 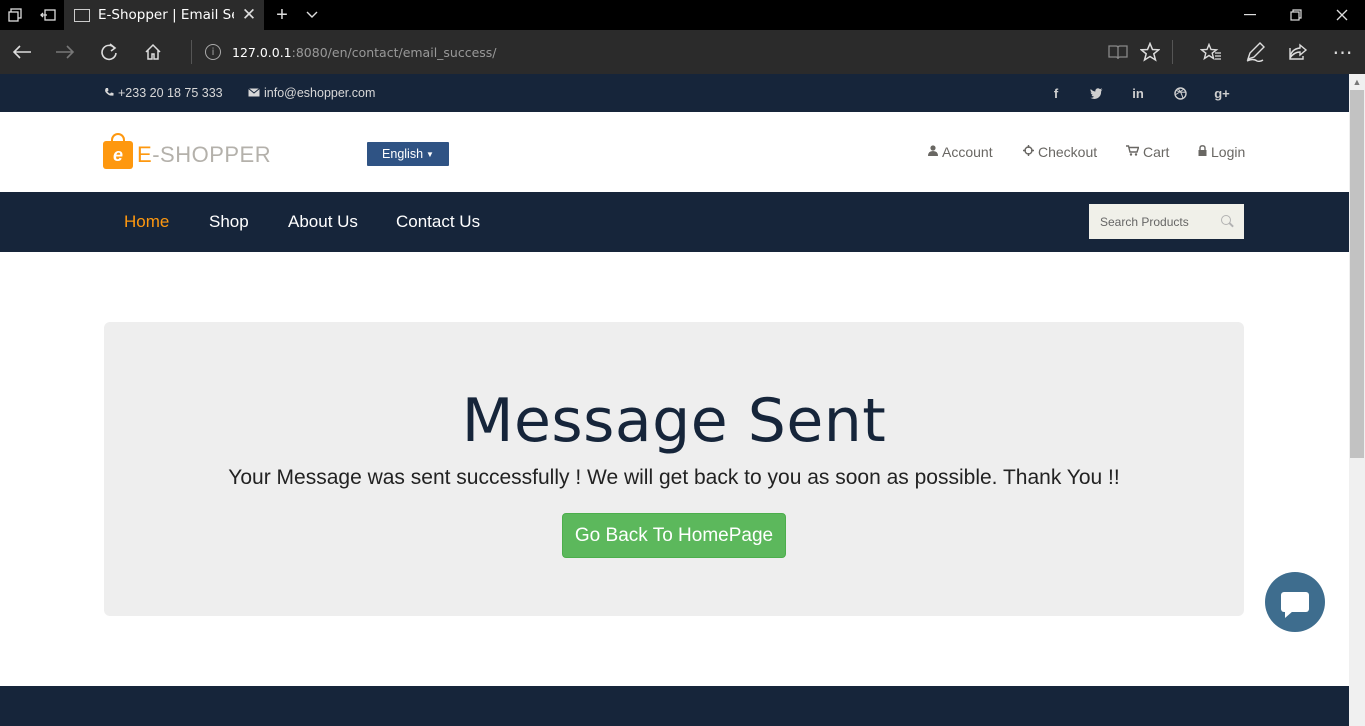 What do you see at coordinates (254, 93) in the screenshot?
I see `envelope-icon` at bounding box center [254, 93].